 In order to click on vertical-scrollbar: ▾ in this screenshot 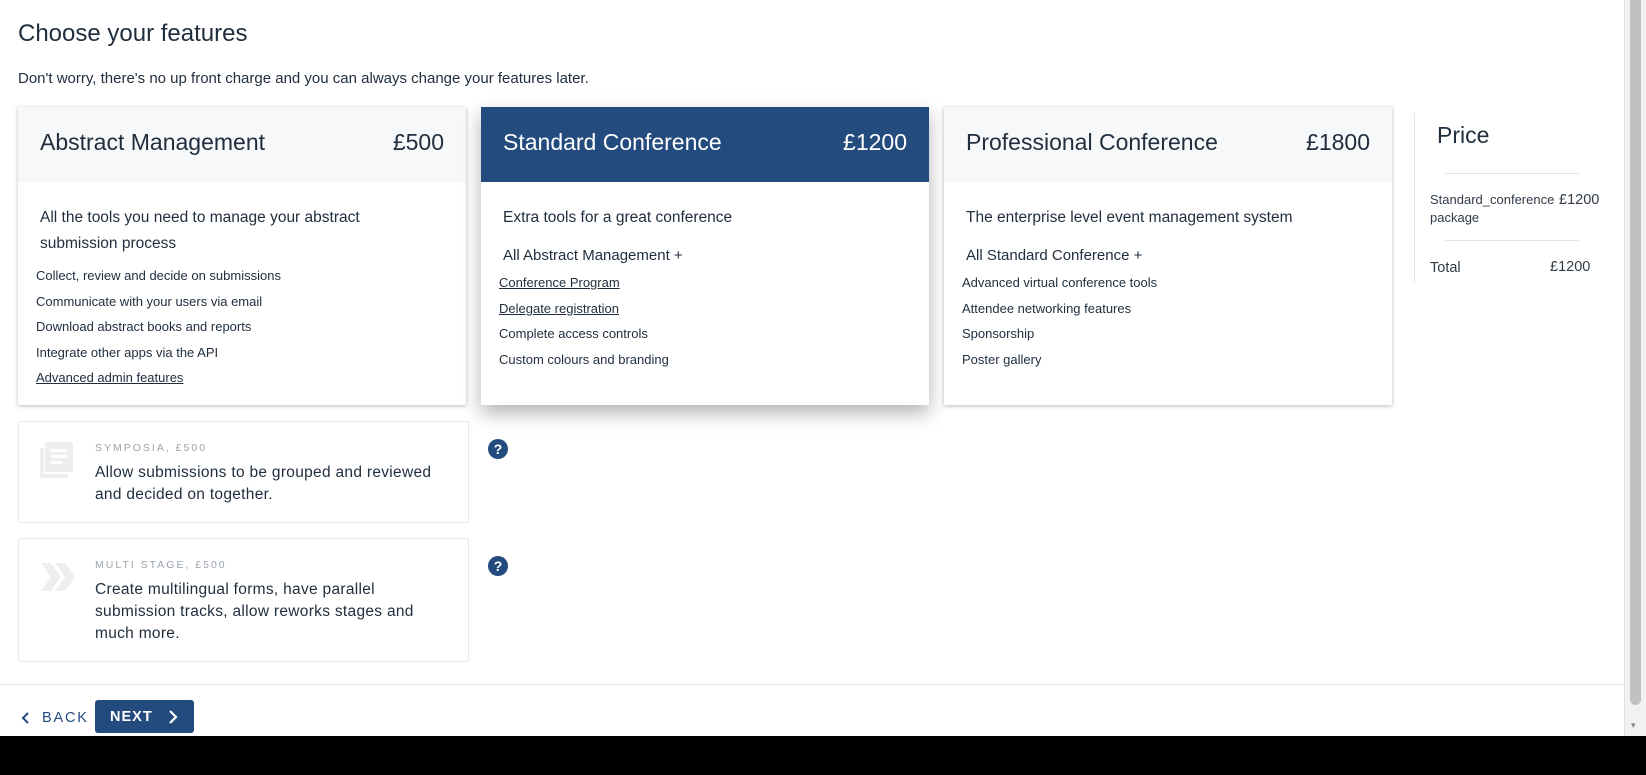, I will do `click(1635, 368)`.